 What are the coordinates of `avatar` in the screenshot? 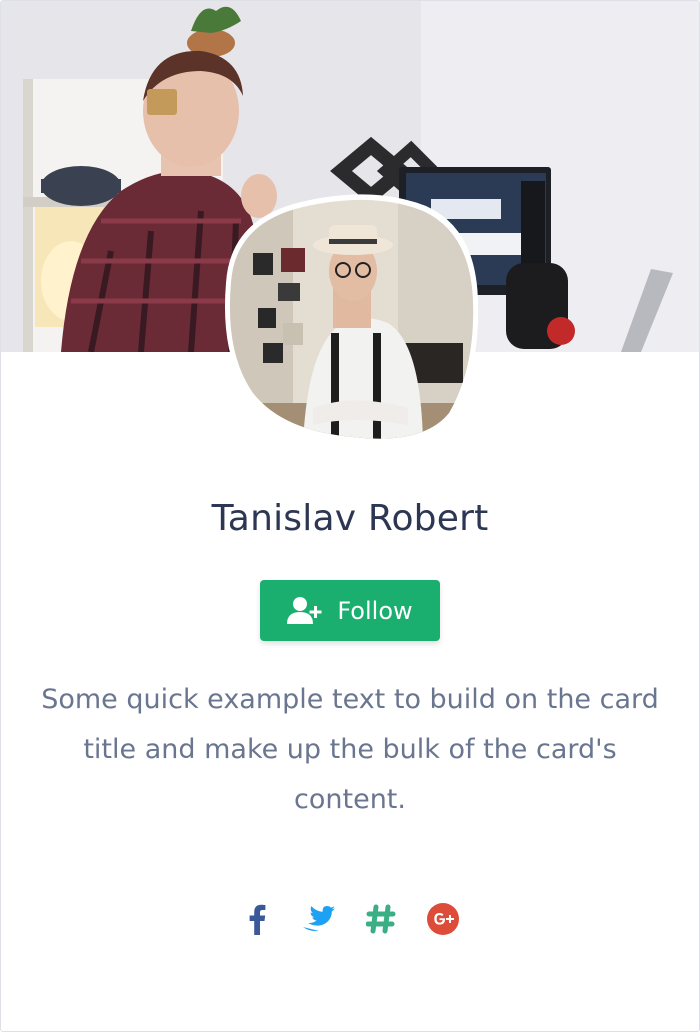 It's located at (351, 318).